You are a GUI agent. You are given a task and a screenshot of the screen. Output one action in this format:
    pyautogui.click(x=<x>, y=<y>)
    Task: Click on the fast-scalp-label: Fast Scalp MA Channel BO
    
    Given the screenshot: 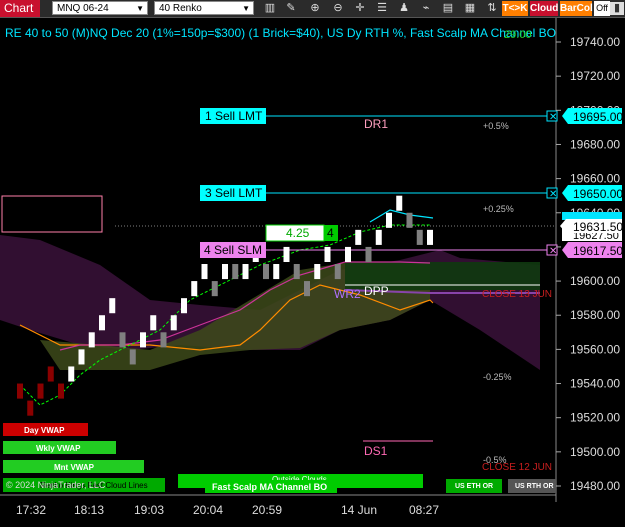 What is the action you would take?
    pyautogui.click(x=269, y=487)
    